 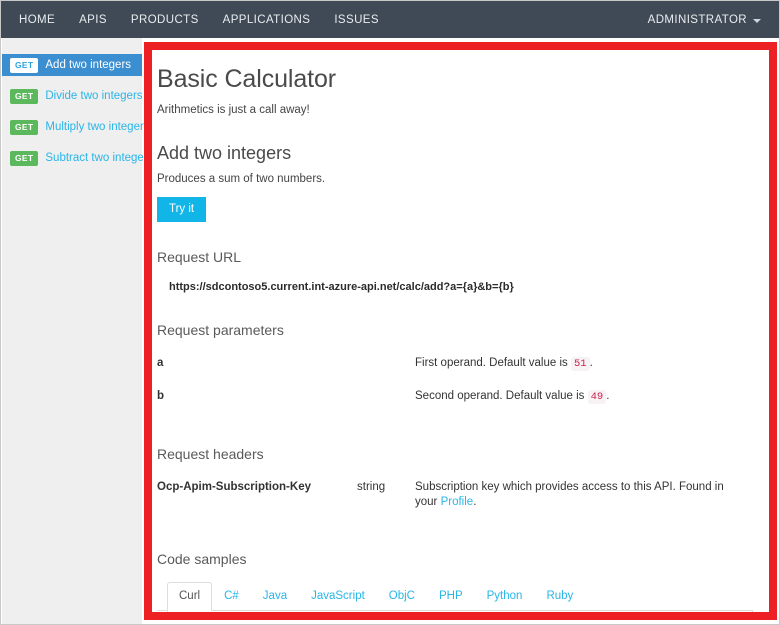 I want to click on tab-python: Python, so click(x=505, y=596).